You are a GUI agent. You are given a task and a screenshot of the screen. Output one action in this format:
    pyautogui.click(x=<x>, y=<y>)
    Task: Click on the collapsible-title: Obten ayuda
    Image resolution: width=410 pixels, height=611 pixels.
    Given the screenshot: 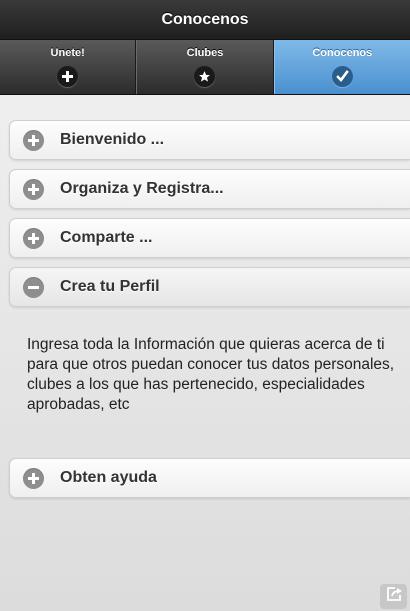 What is the action you would take?
    pyautogui.click(x=108, y=477)
    